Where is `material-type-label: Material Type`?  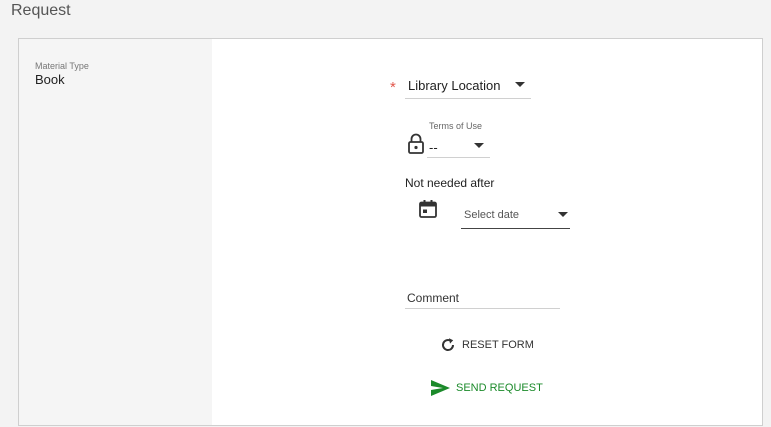
material-type-label: Material Type is located at coordinates (62, 66).